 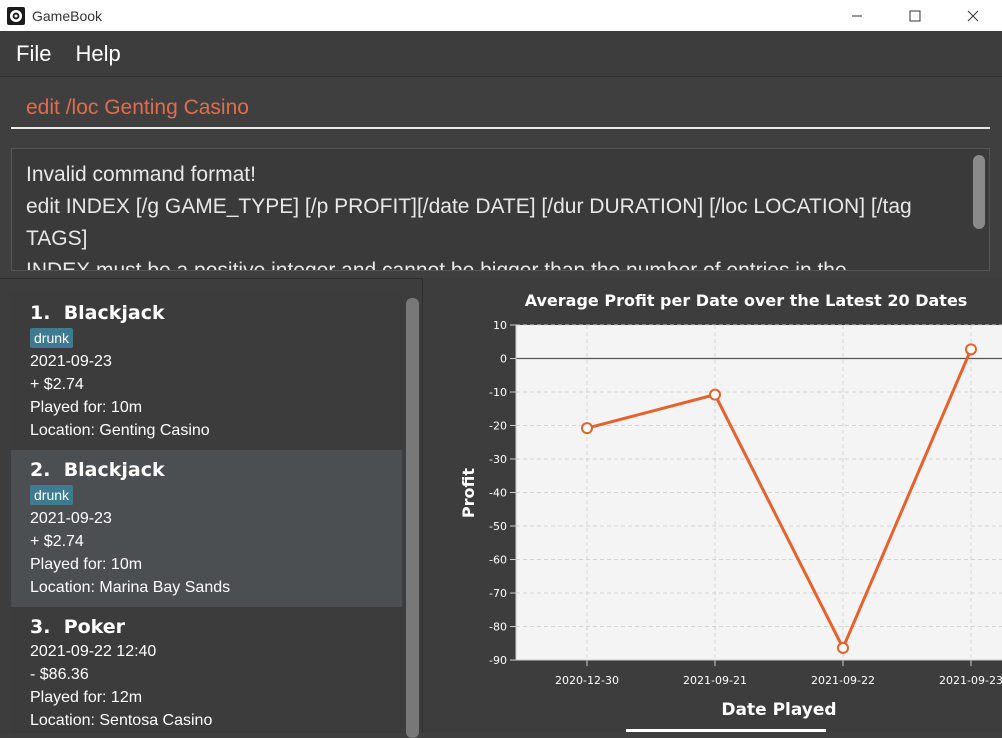 What do you see at coordinates (40, 470) in the screenshot?
I see `entry-index: 2.` at bounding box center [40, 470].